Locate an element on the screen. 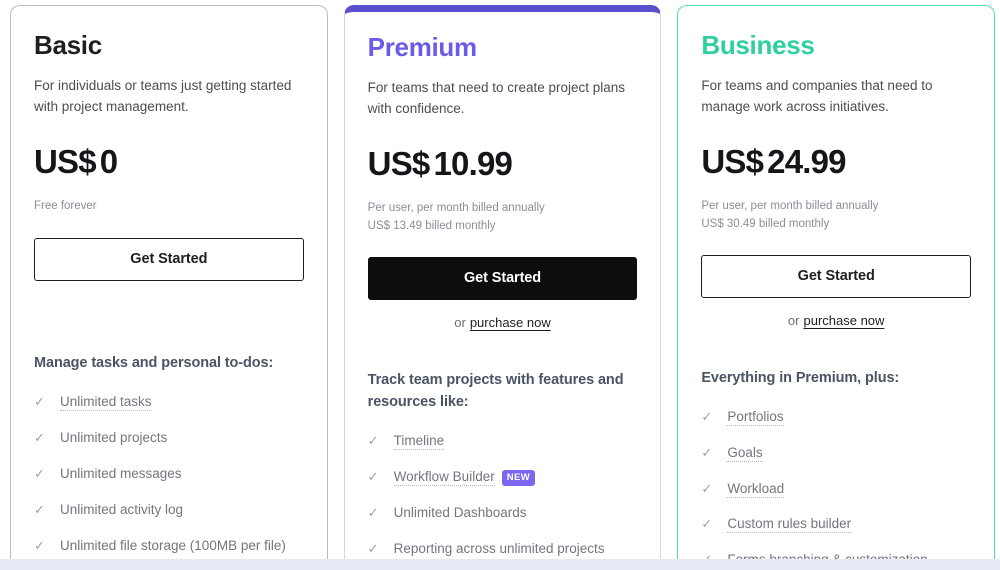  feature-list-item: ✓ Custom rules builder is located at coordinates (836, 525).